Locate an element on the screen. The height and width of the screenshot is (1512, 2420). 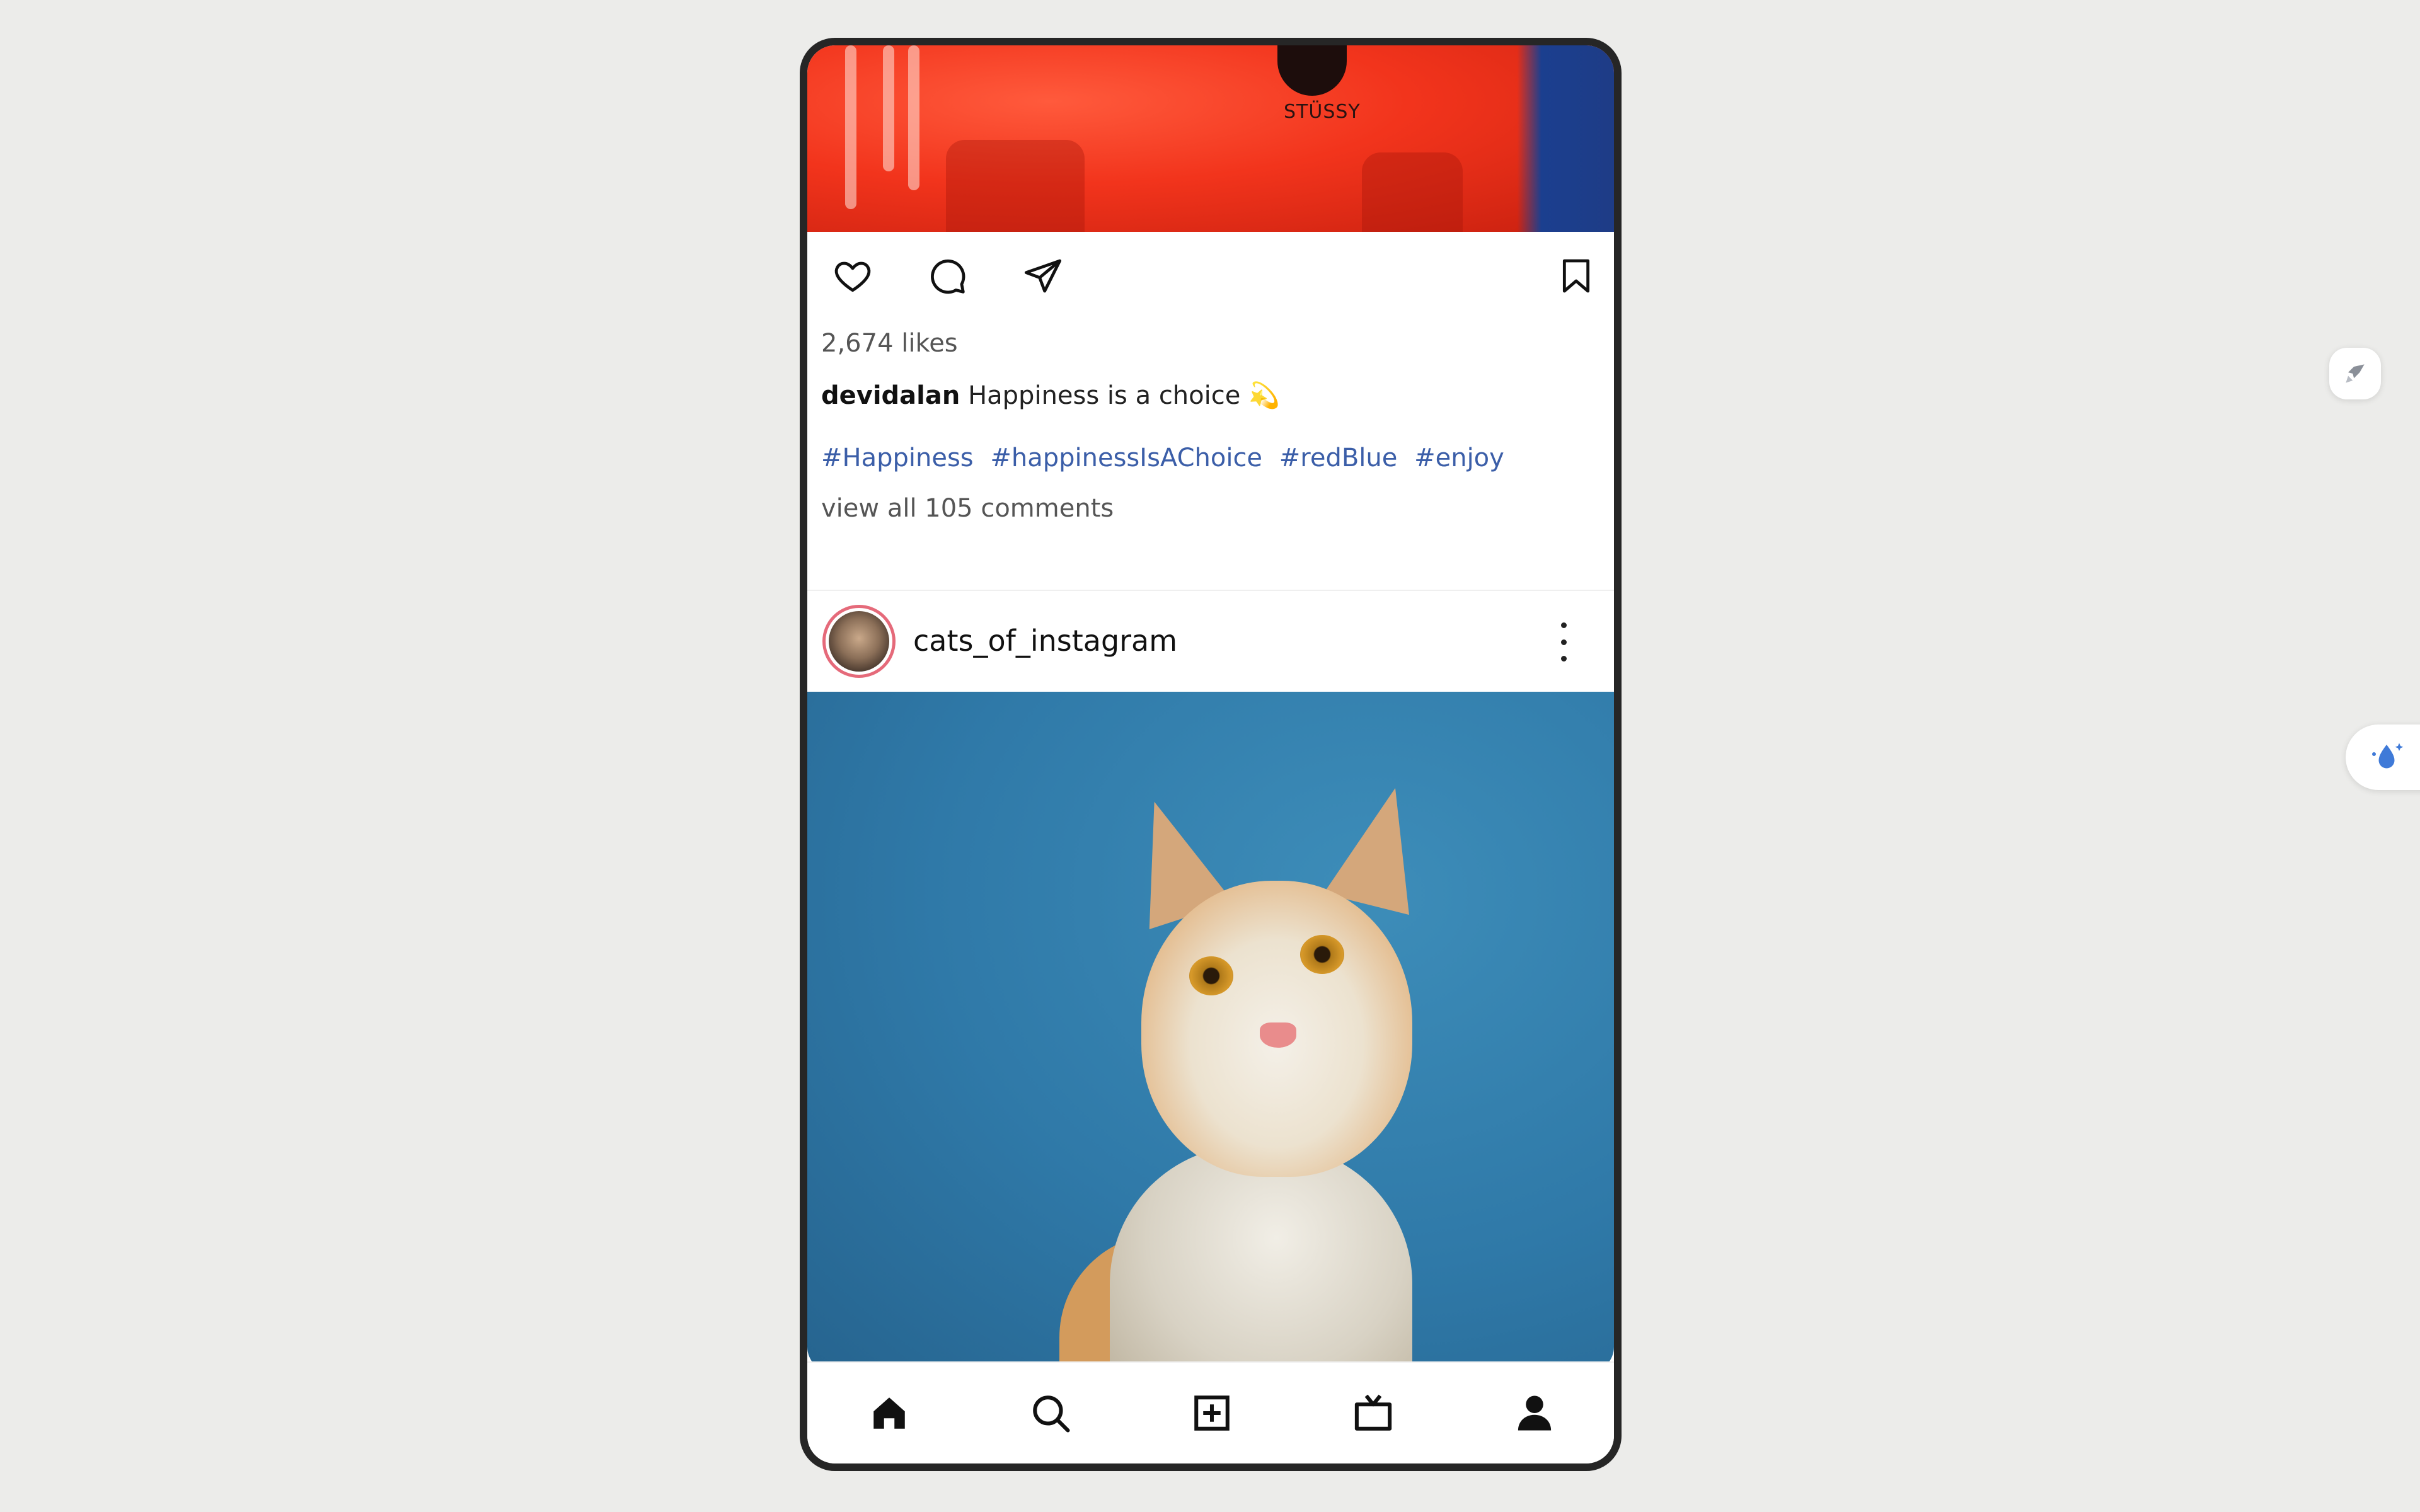
hashtag-link: #redBlue is located at coordinates (1338, 458).